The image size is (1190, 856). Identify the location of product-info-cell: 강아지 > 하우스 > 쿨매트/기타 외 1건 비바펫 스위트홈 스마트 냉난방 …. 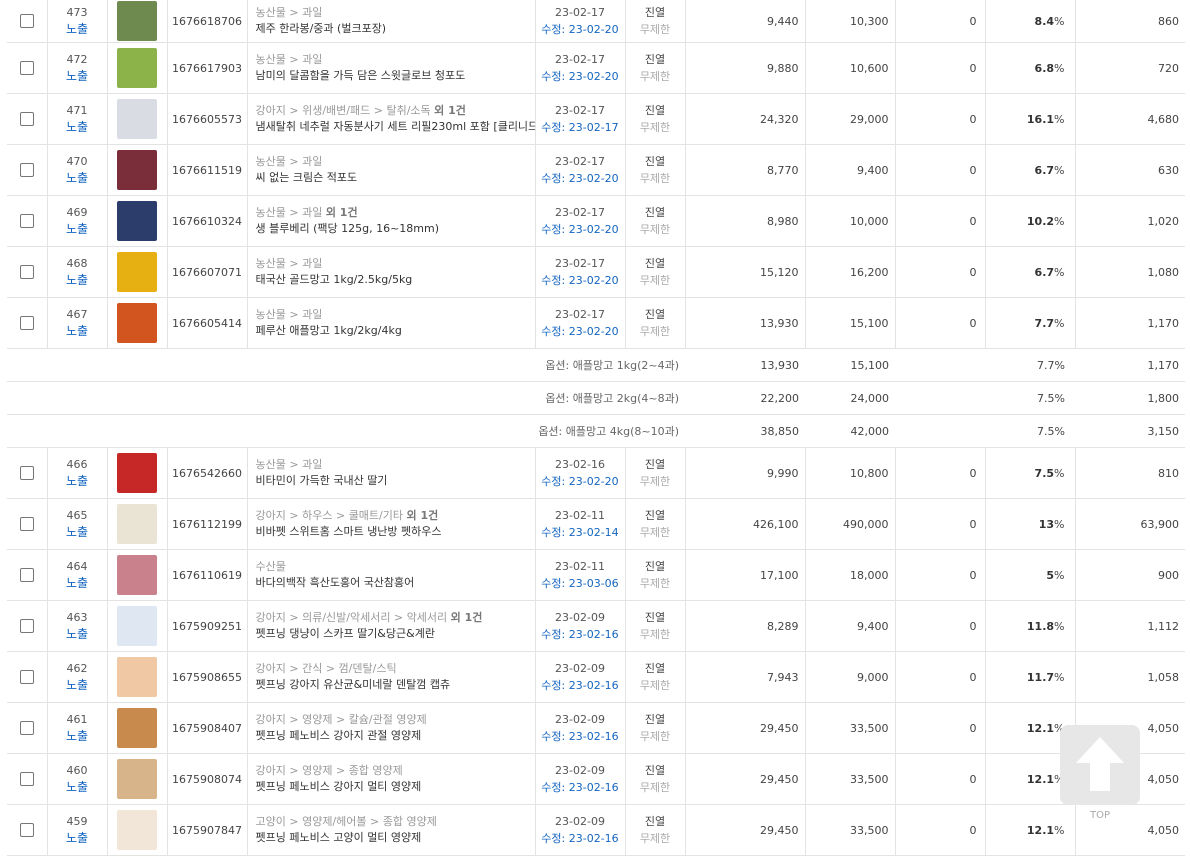
(391, 524).